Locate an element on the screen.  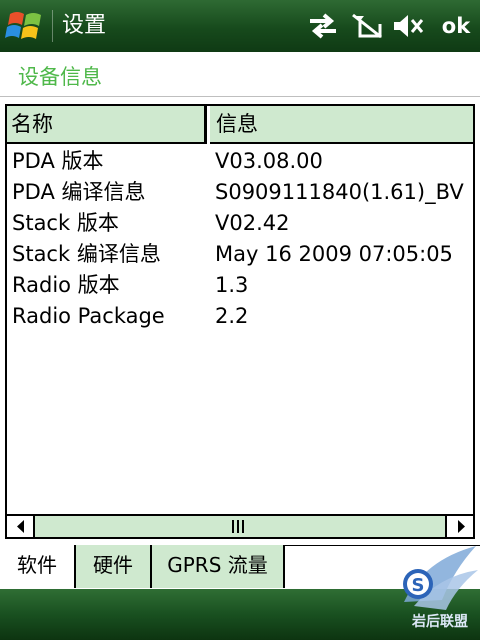
connectivity-icon is located at coordinates (323, 26).